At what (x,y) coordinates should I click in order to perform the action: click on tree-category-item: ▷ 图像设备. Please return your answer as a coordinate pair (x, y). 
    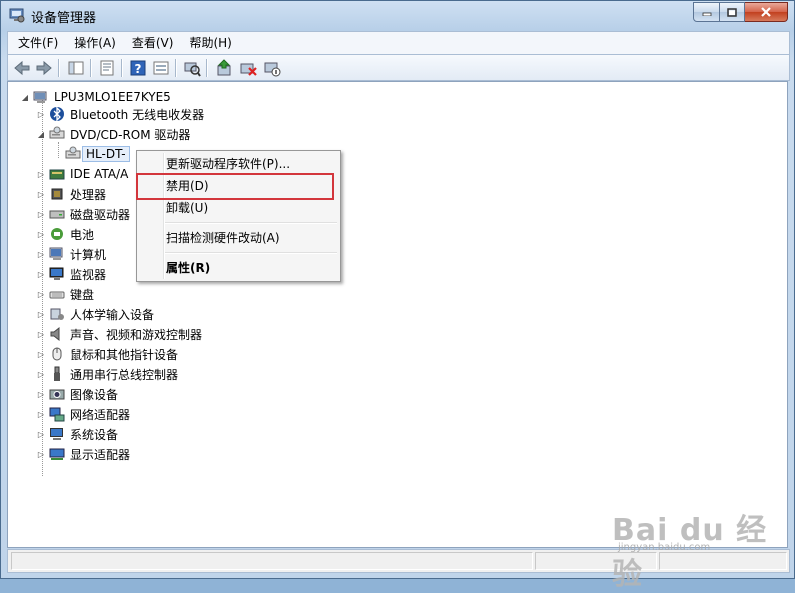
    Looking at the image, I should click on (77, 394).